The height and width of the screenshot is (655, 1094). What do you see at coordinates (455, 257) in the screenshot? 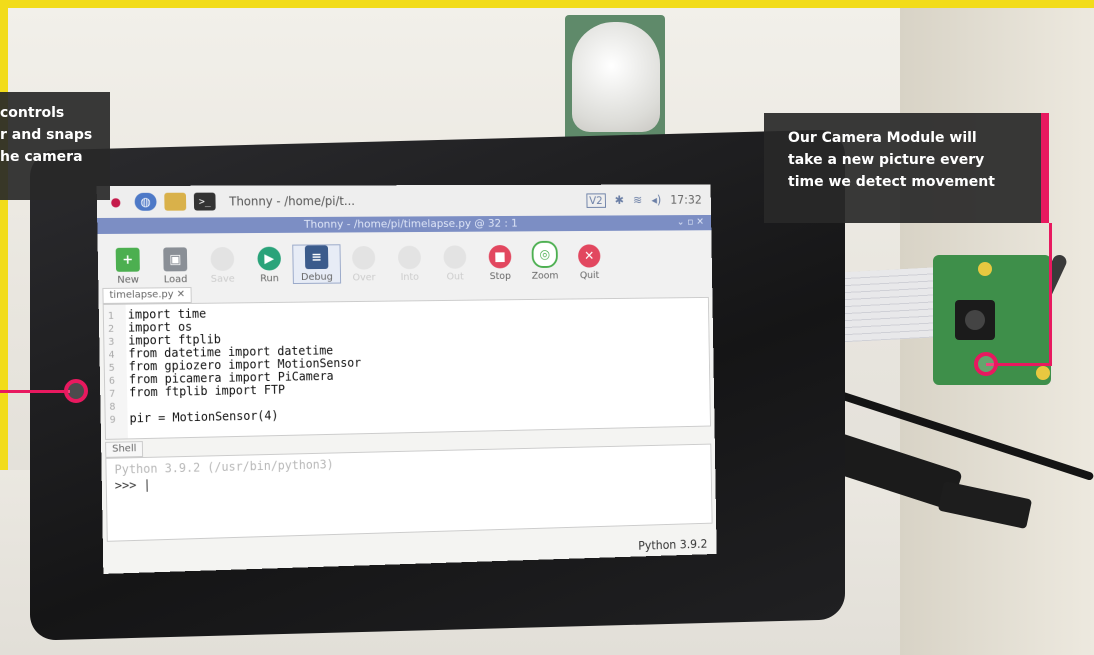
I see `step-out-icon` at bounding box center [455, 257].